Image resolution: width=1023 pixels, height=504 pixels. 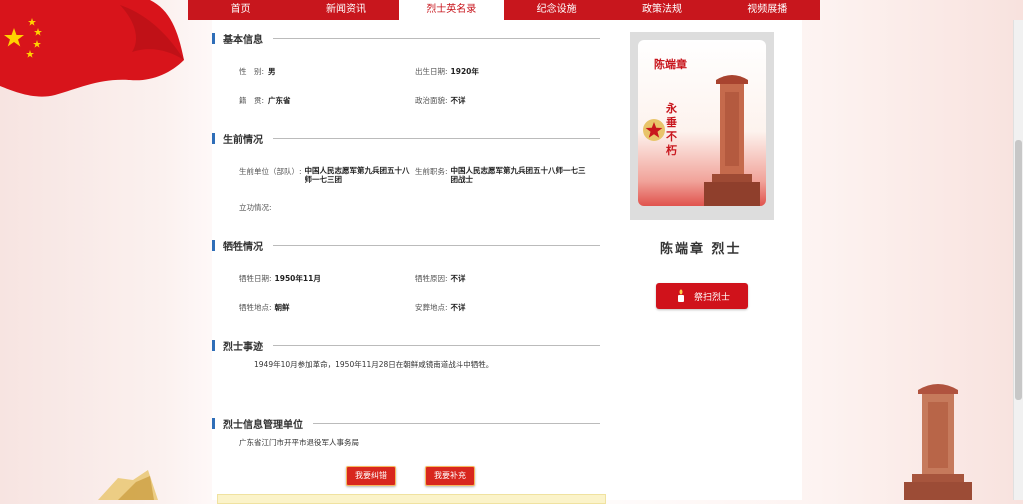 I want to click on field-label: 出生日期:, so click(x=431, y=71).